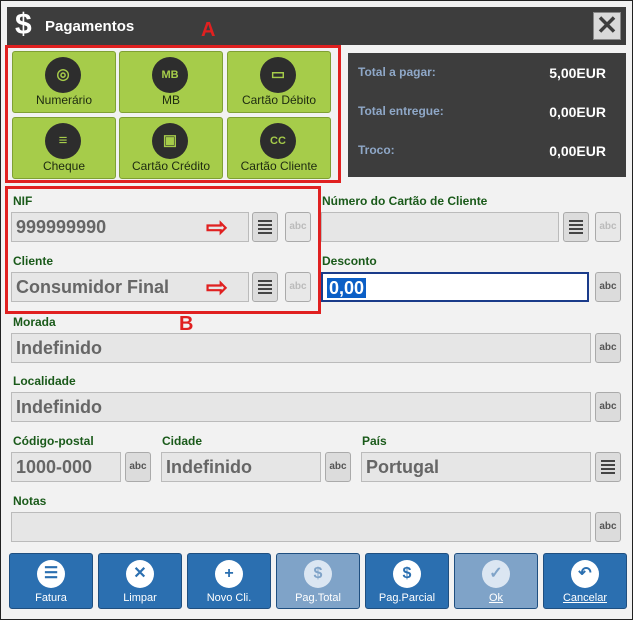 Image resolution: width=633 pixels, height=620 pixels. I want to click on change-value: 0,00EUR, so click(577, 151).